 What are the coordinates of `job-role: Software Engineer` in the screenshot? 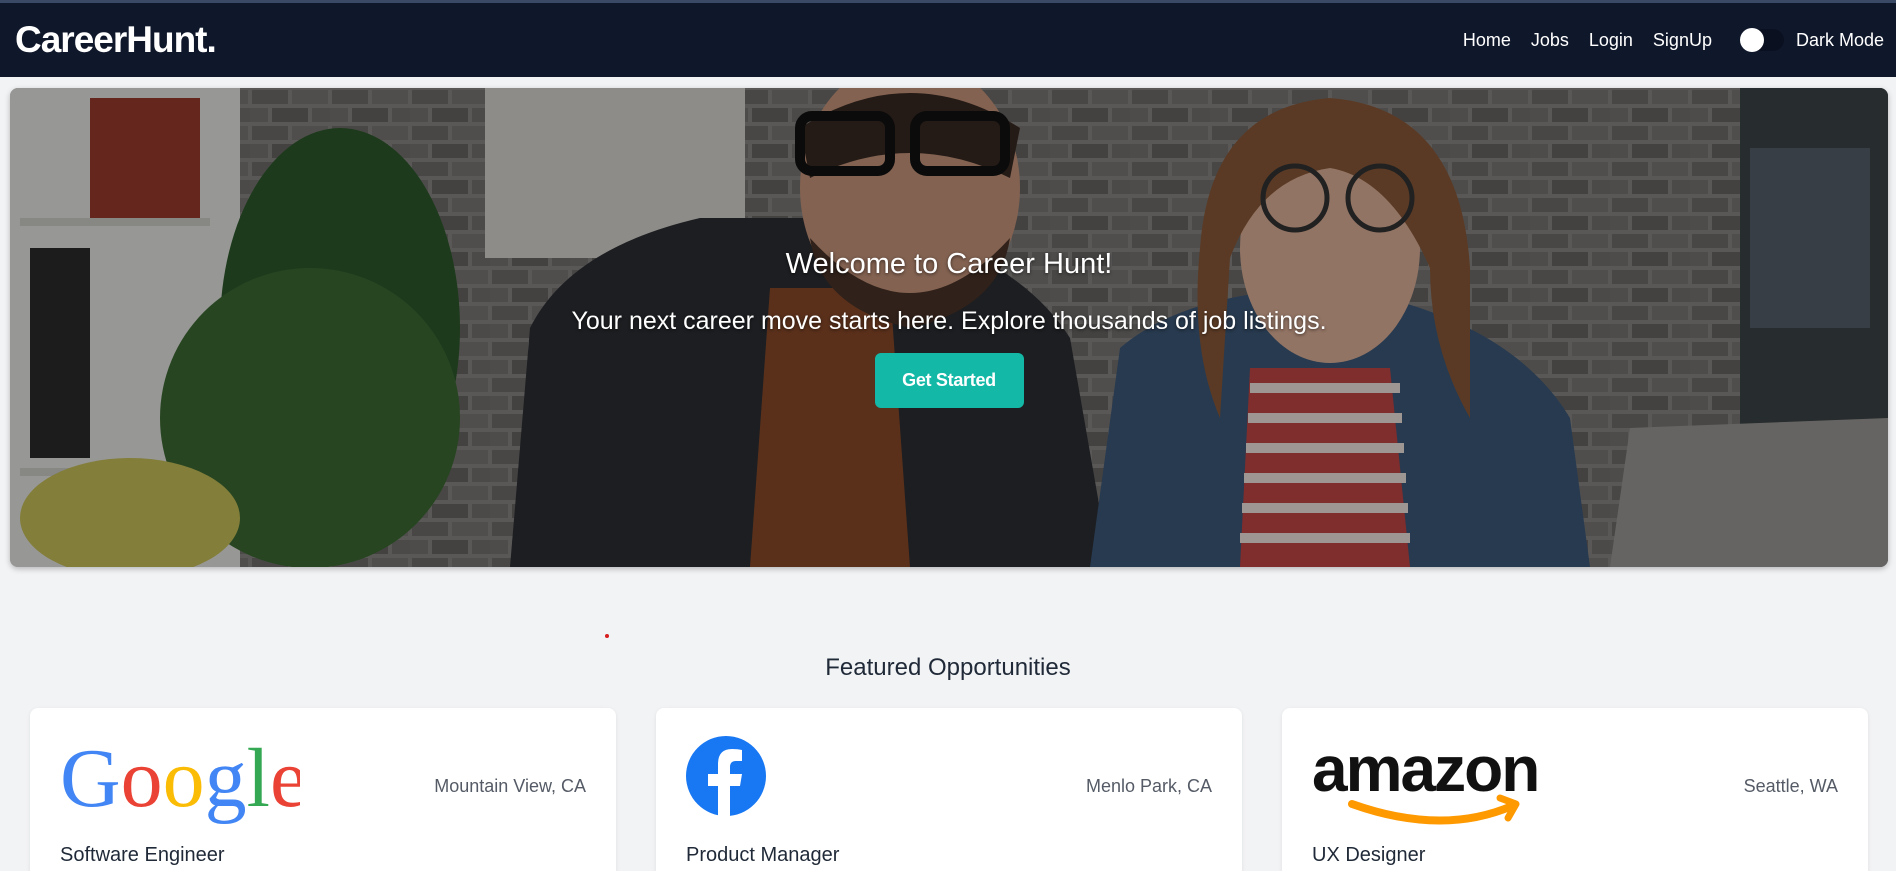 It's located at (142, 855).